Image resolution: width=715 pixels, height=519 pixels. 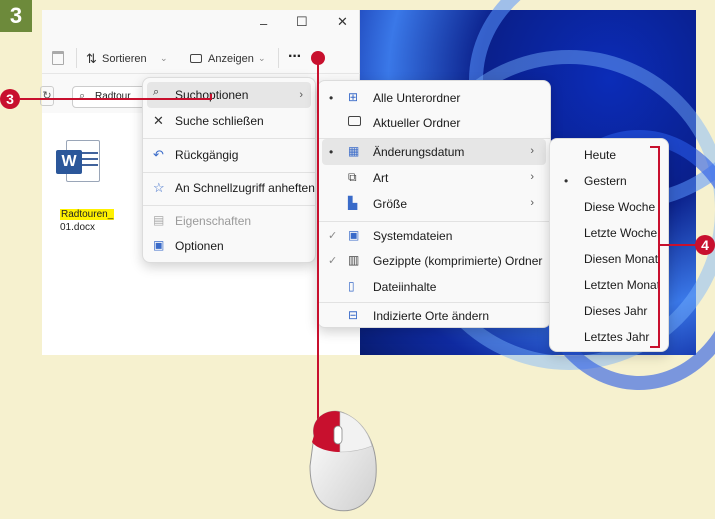 I want to click on menu-item-file-contents: ▯ Dateiinhalte, so click(x=434, y=287).